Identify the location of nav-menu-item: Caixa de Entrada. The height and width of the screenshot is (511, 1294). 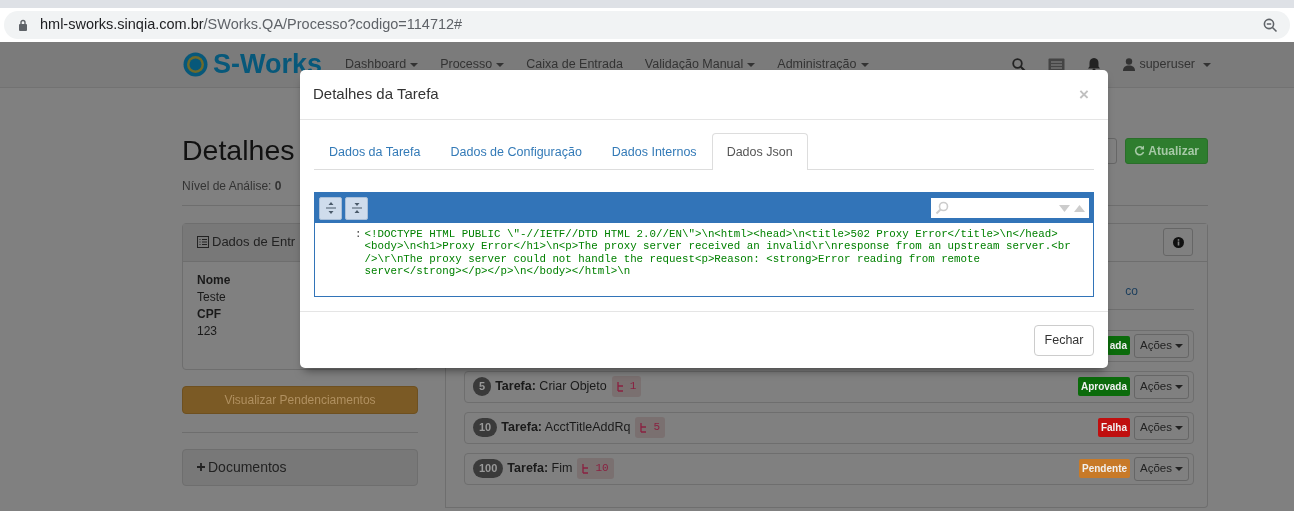
(574, 64).